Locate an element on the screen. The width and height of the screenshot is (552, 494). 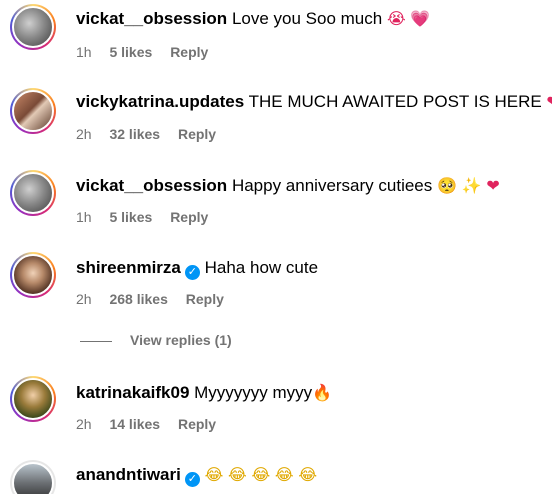
heart-emoji: 💗 is located at coordinates (420, 18).